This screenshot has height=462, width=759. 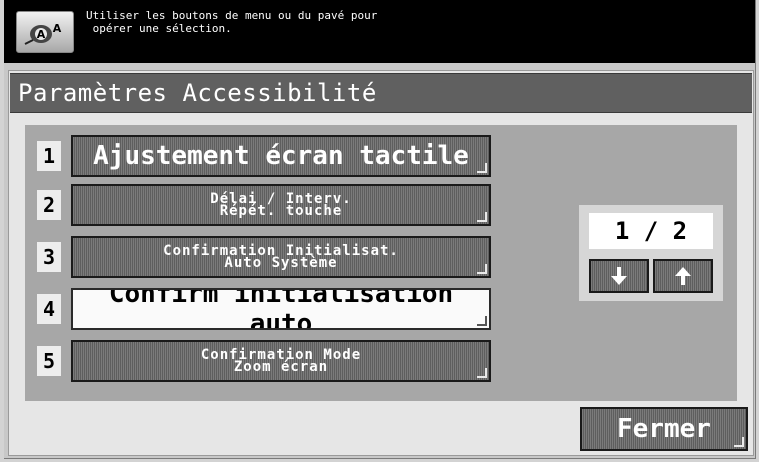 What do you see at coordinates (664, 429) in the screenshot?
I see `close-button: Fermer` at bounding box center [664, 429].